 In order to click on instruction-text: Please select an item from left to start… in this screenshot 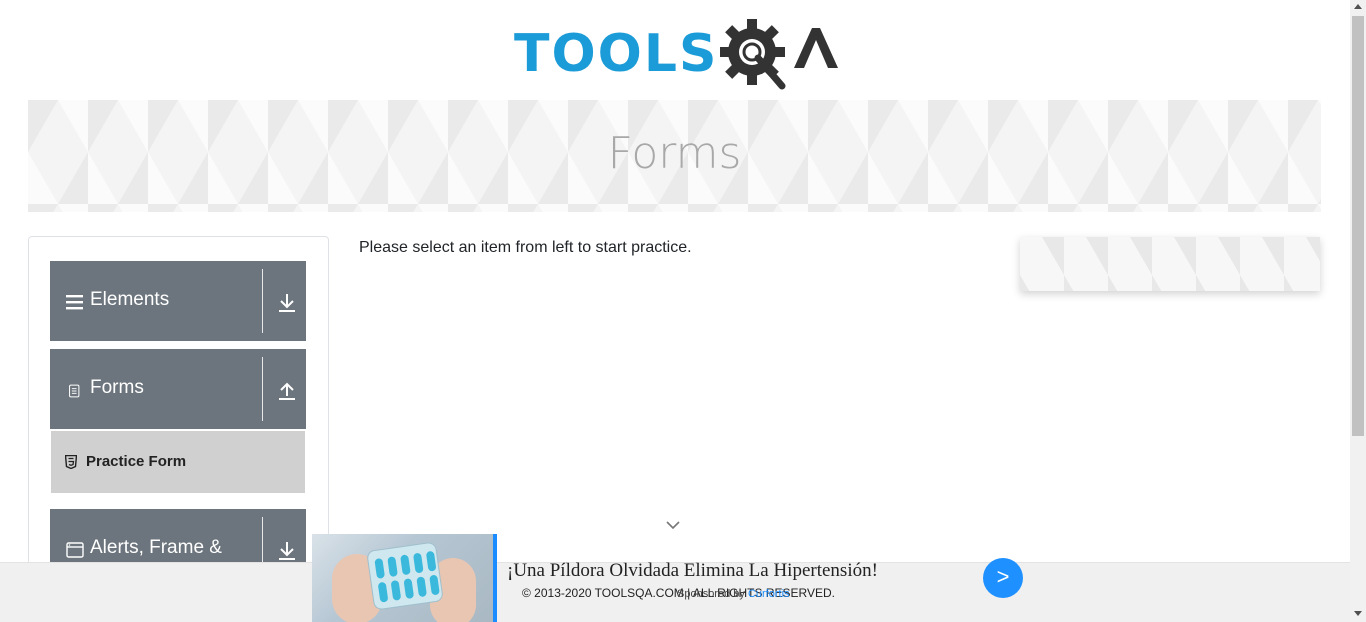, I will do `click(525, 247)`.